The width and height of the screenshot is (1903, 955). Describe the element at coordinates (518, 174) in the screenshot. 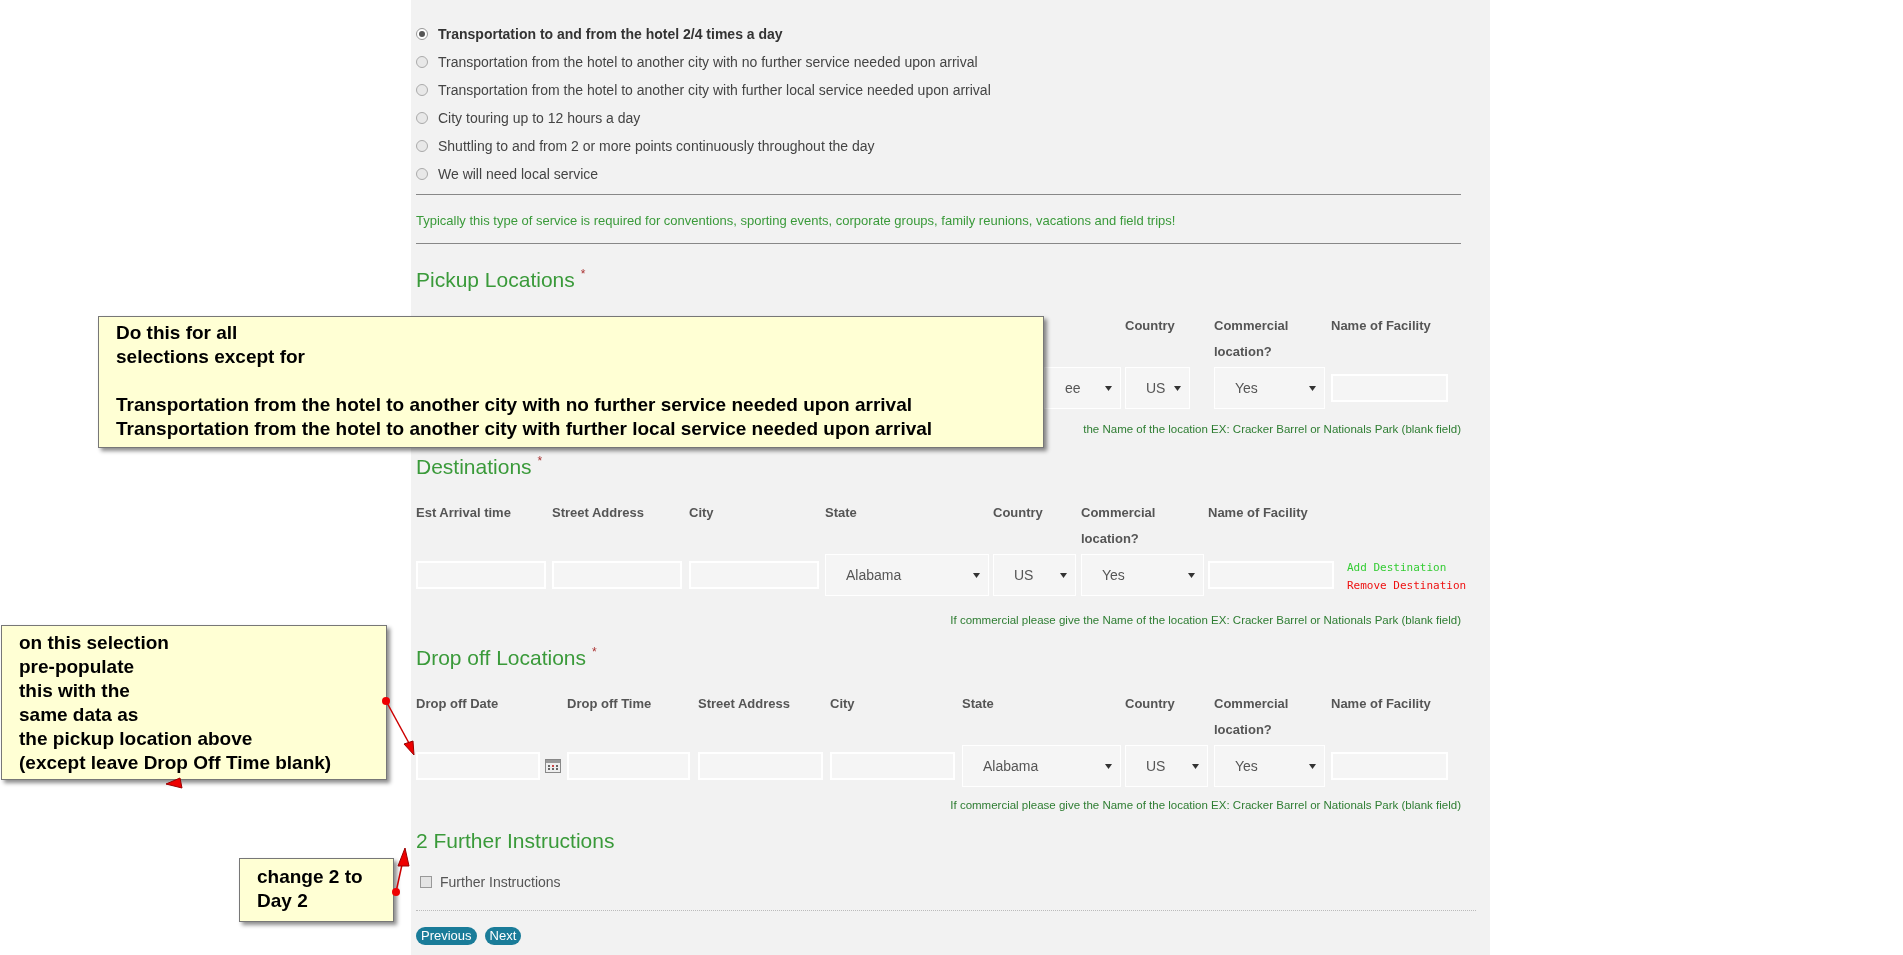

I see `radio-label: We will need local service` at that location.